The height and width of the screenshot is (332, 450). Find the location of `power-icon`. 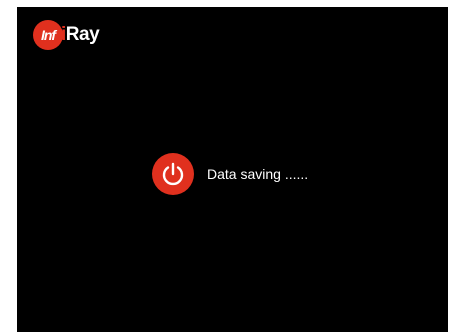

power-icon is located at coordinates (173, 174).